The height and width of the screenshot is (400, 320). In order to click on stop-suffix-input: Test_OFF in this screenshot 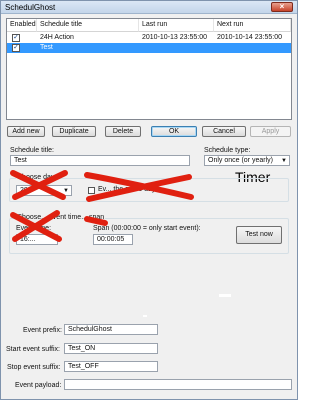, I will do `click(111, 366)`.